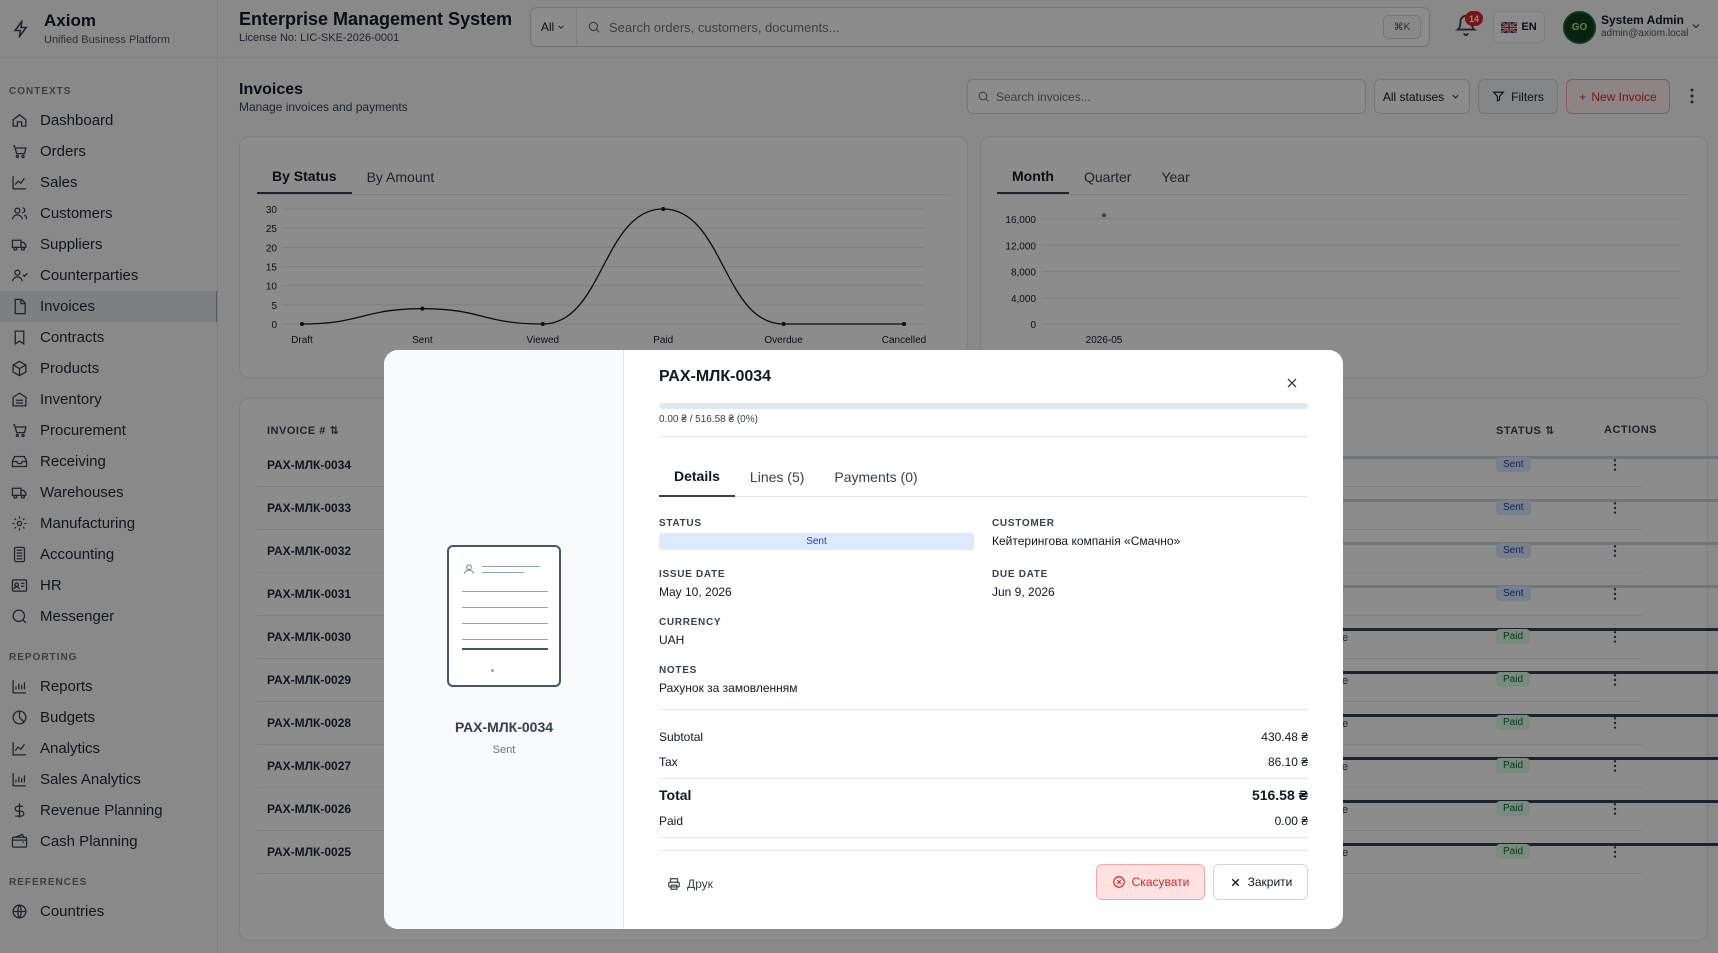  I want to click on print-button: Друк, so click(690, 884).